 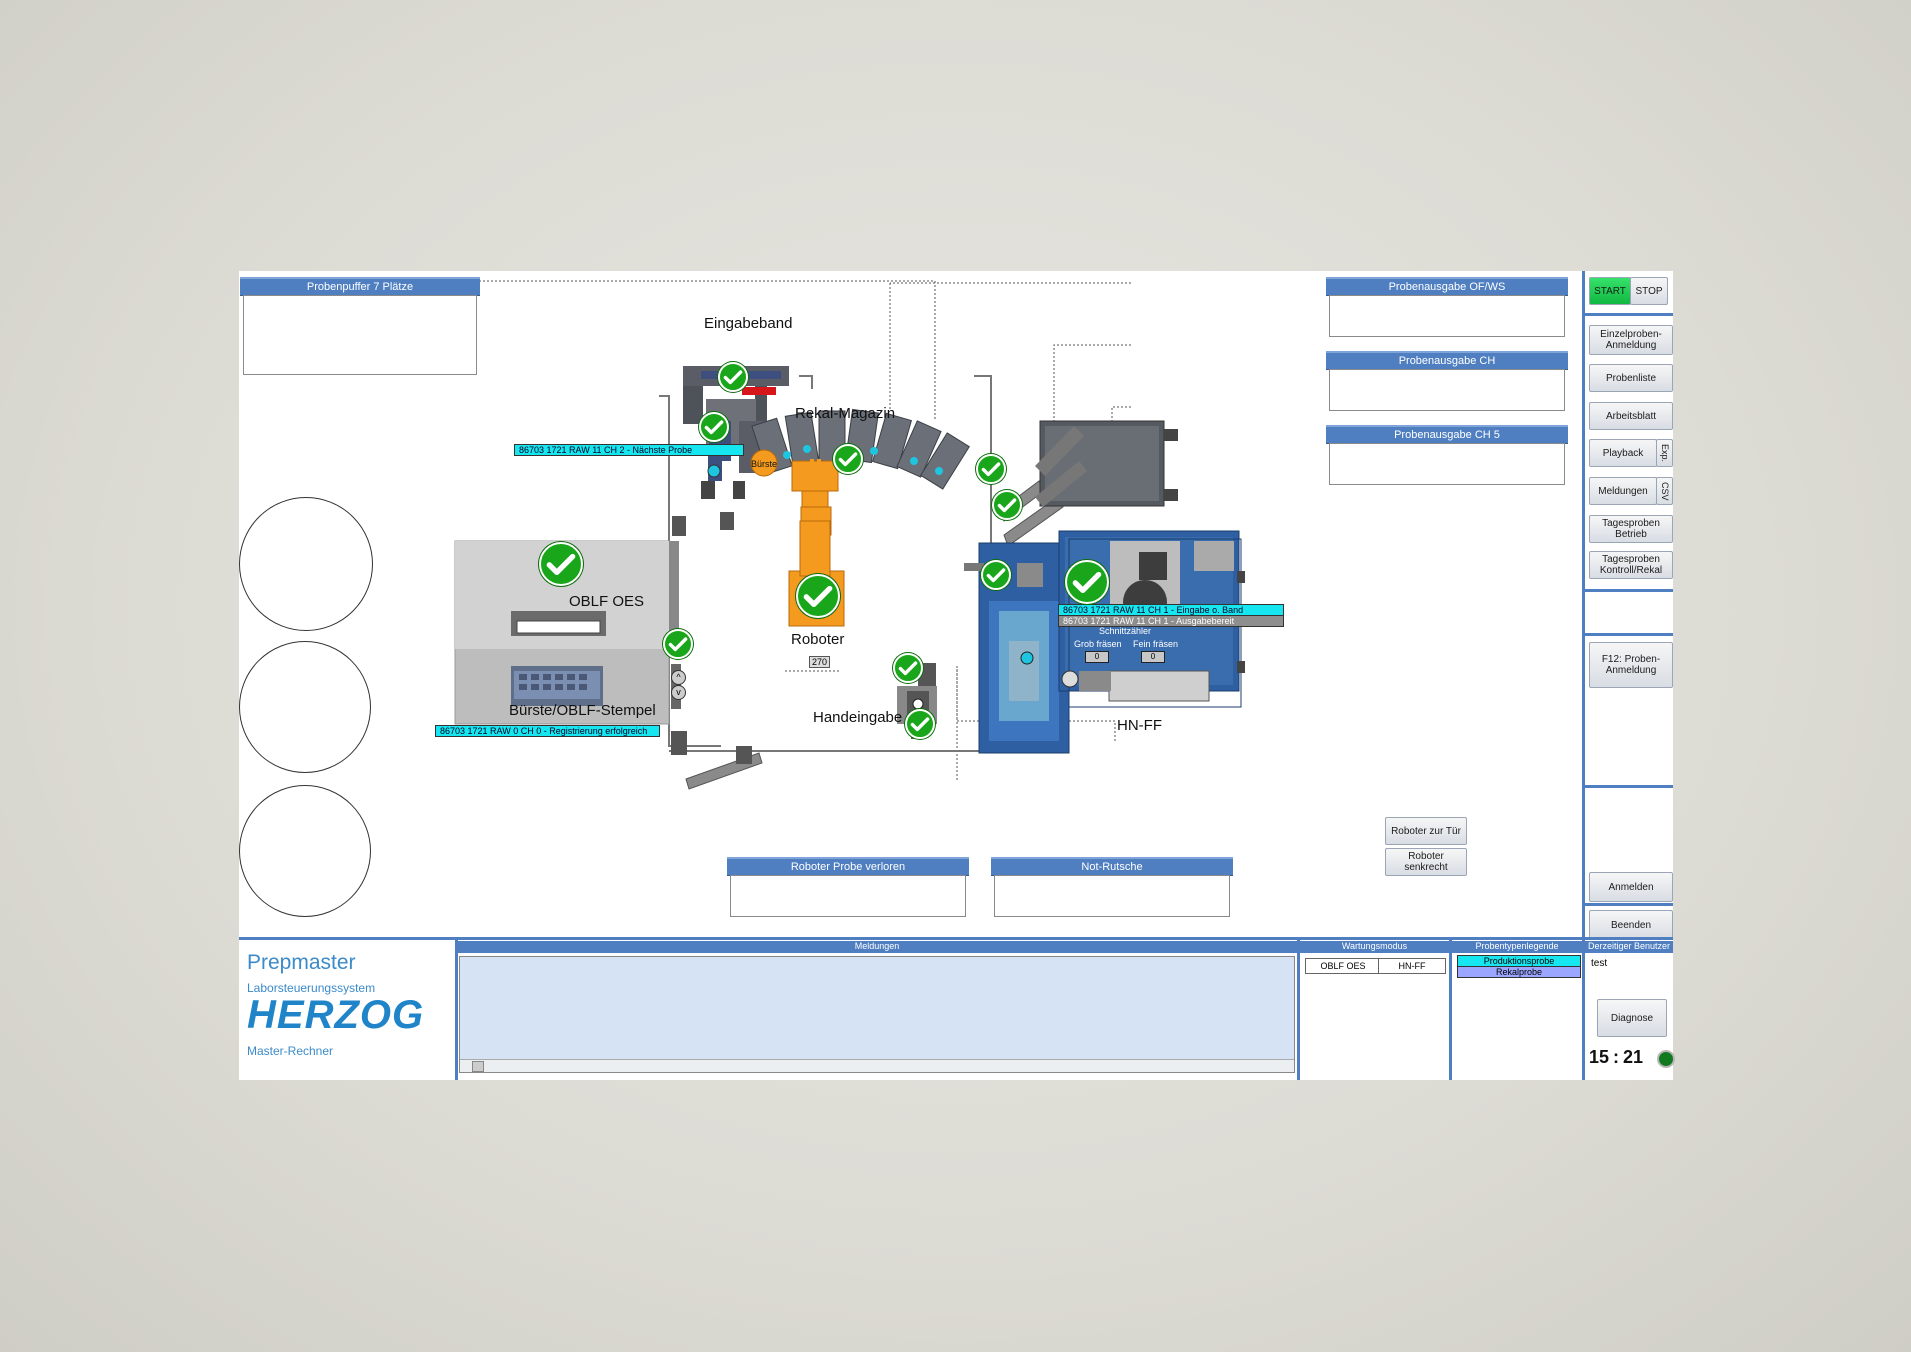 What do you see at coordinates (1447, 286) in the screenshot?
I see `probenausgabe-of-ws-title: Probenausgabe OF/WS` at bounding box center [1447, 286].